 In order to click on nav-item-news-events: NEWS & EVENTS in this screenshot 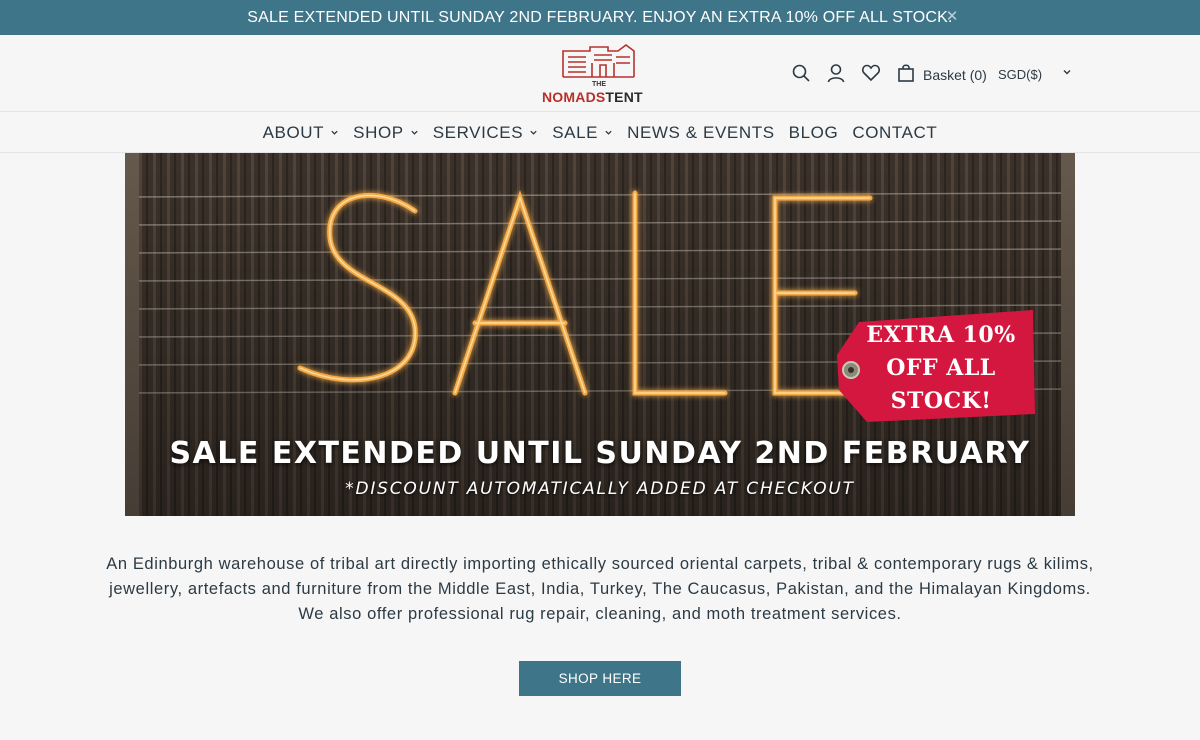, I will do `click(701, 133)`.